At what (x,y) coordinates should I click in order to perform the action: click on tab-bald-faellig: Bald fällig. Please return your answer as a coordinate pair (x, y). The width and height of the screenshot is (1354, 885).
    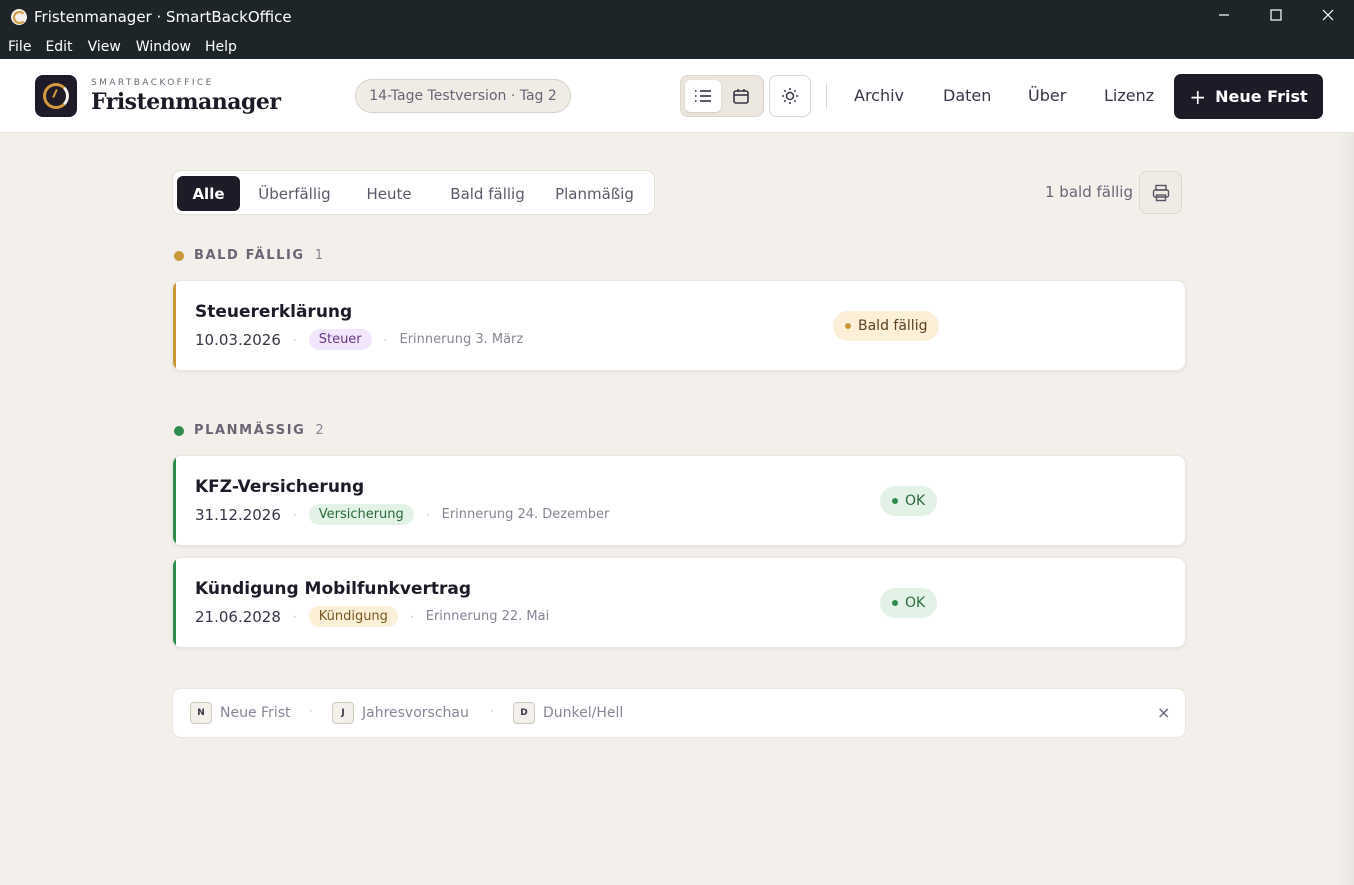
    Looking at the image, I should click on (487, 193).